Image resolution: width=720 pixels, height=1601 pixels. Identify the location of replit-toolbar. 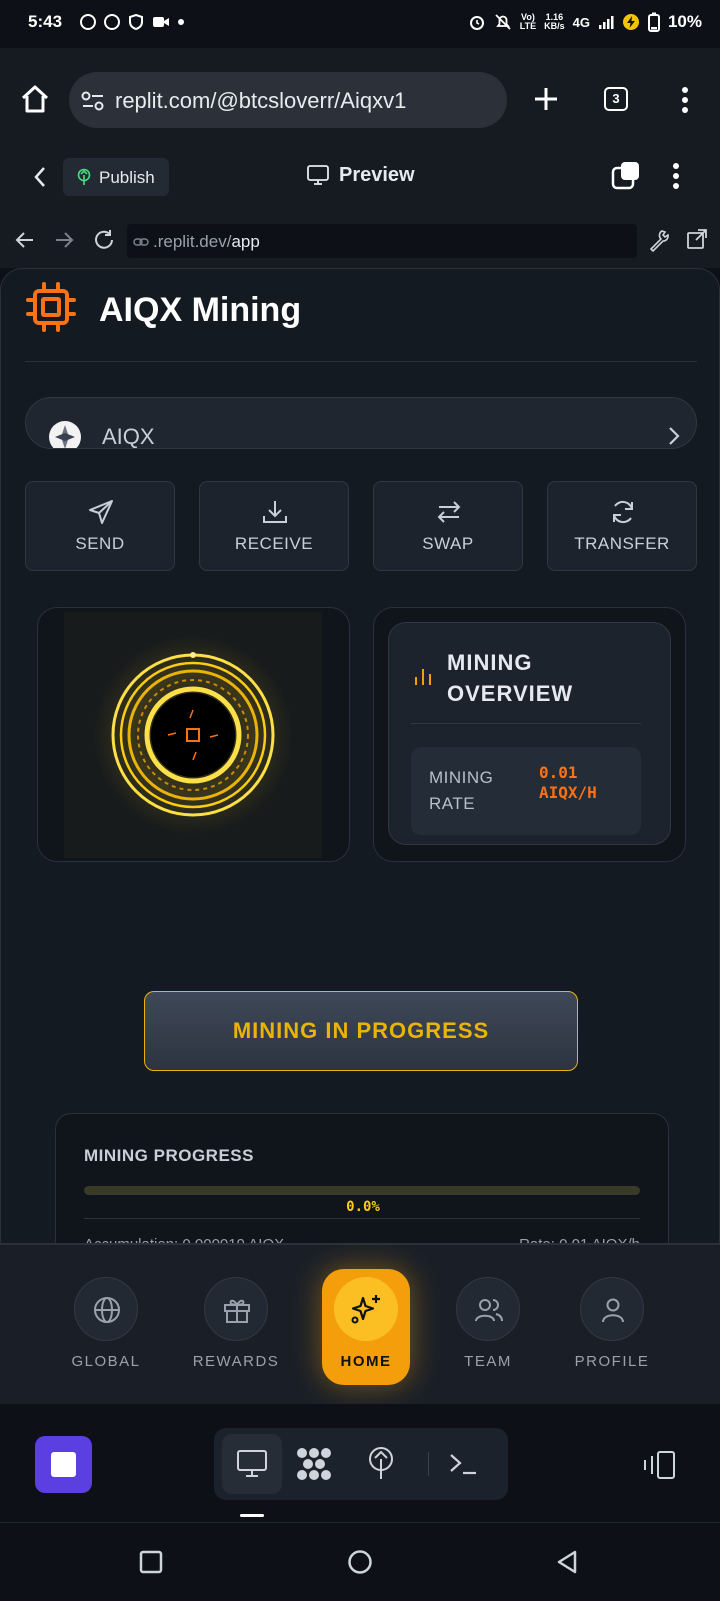
(360, 1463).